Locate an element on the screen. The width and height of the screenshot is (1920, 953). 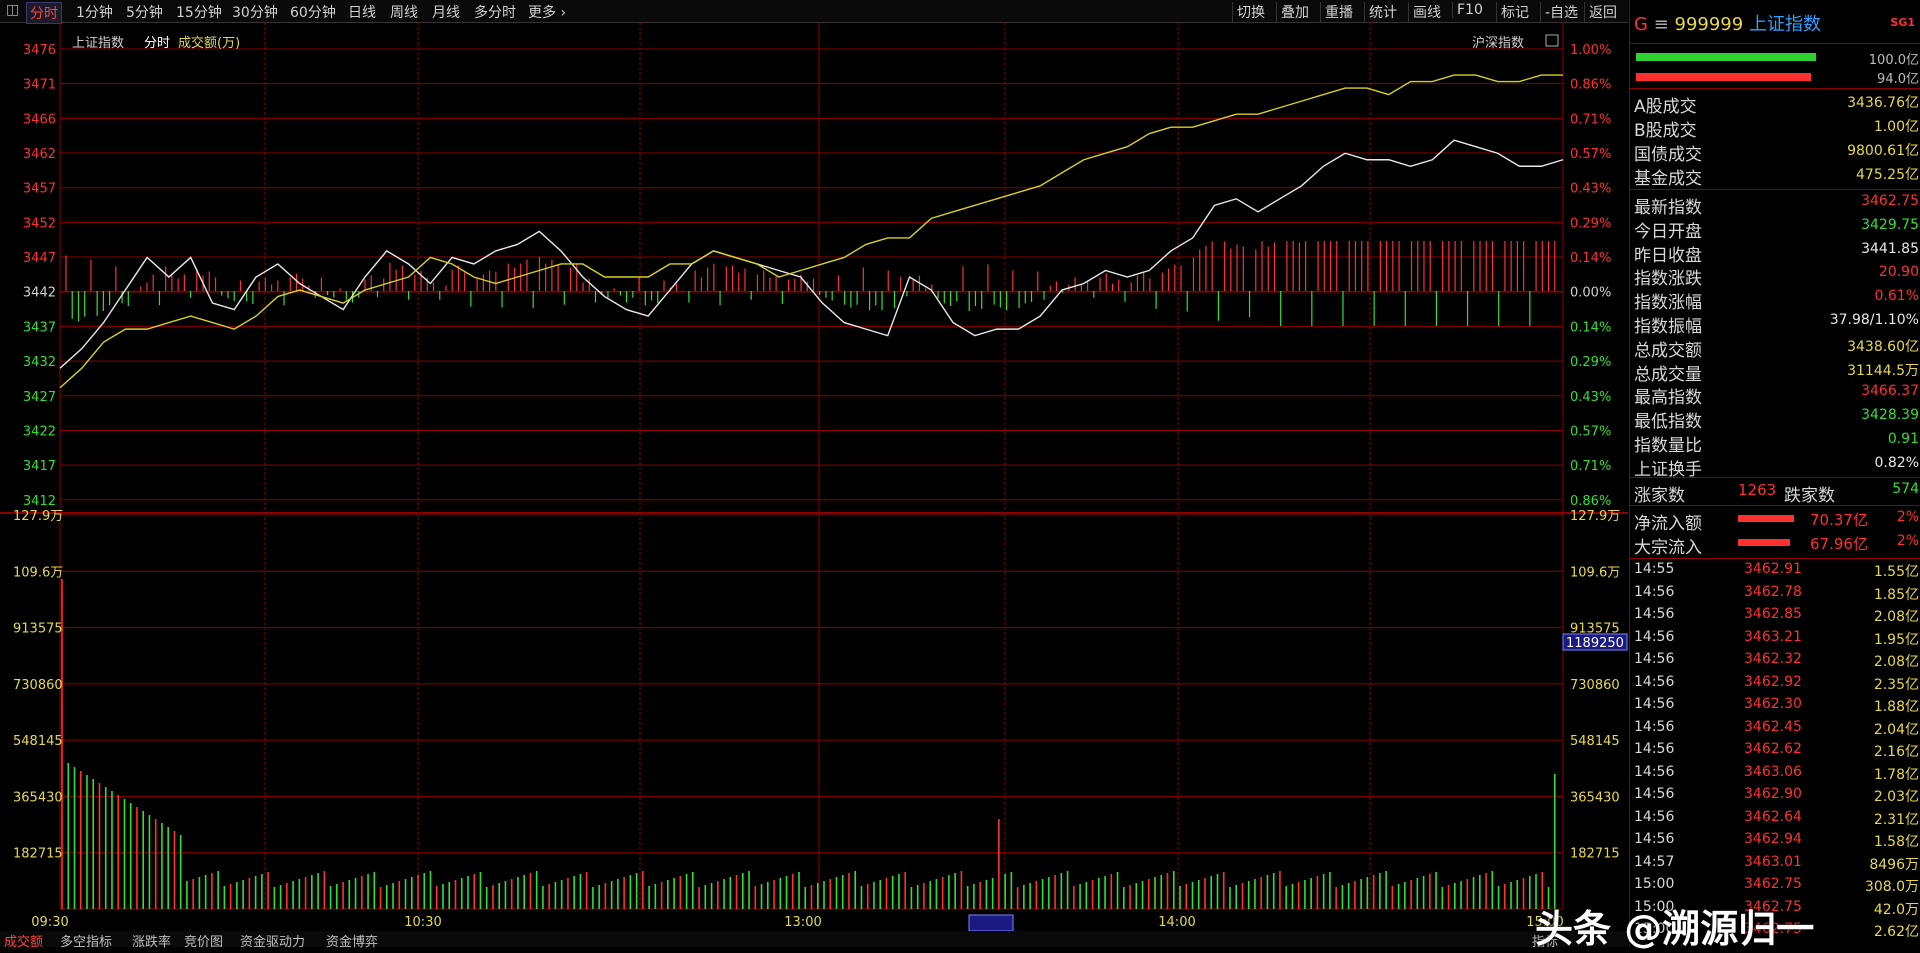
back-button: 返回 is located at coordinates (1602, 12).